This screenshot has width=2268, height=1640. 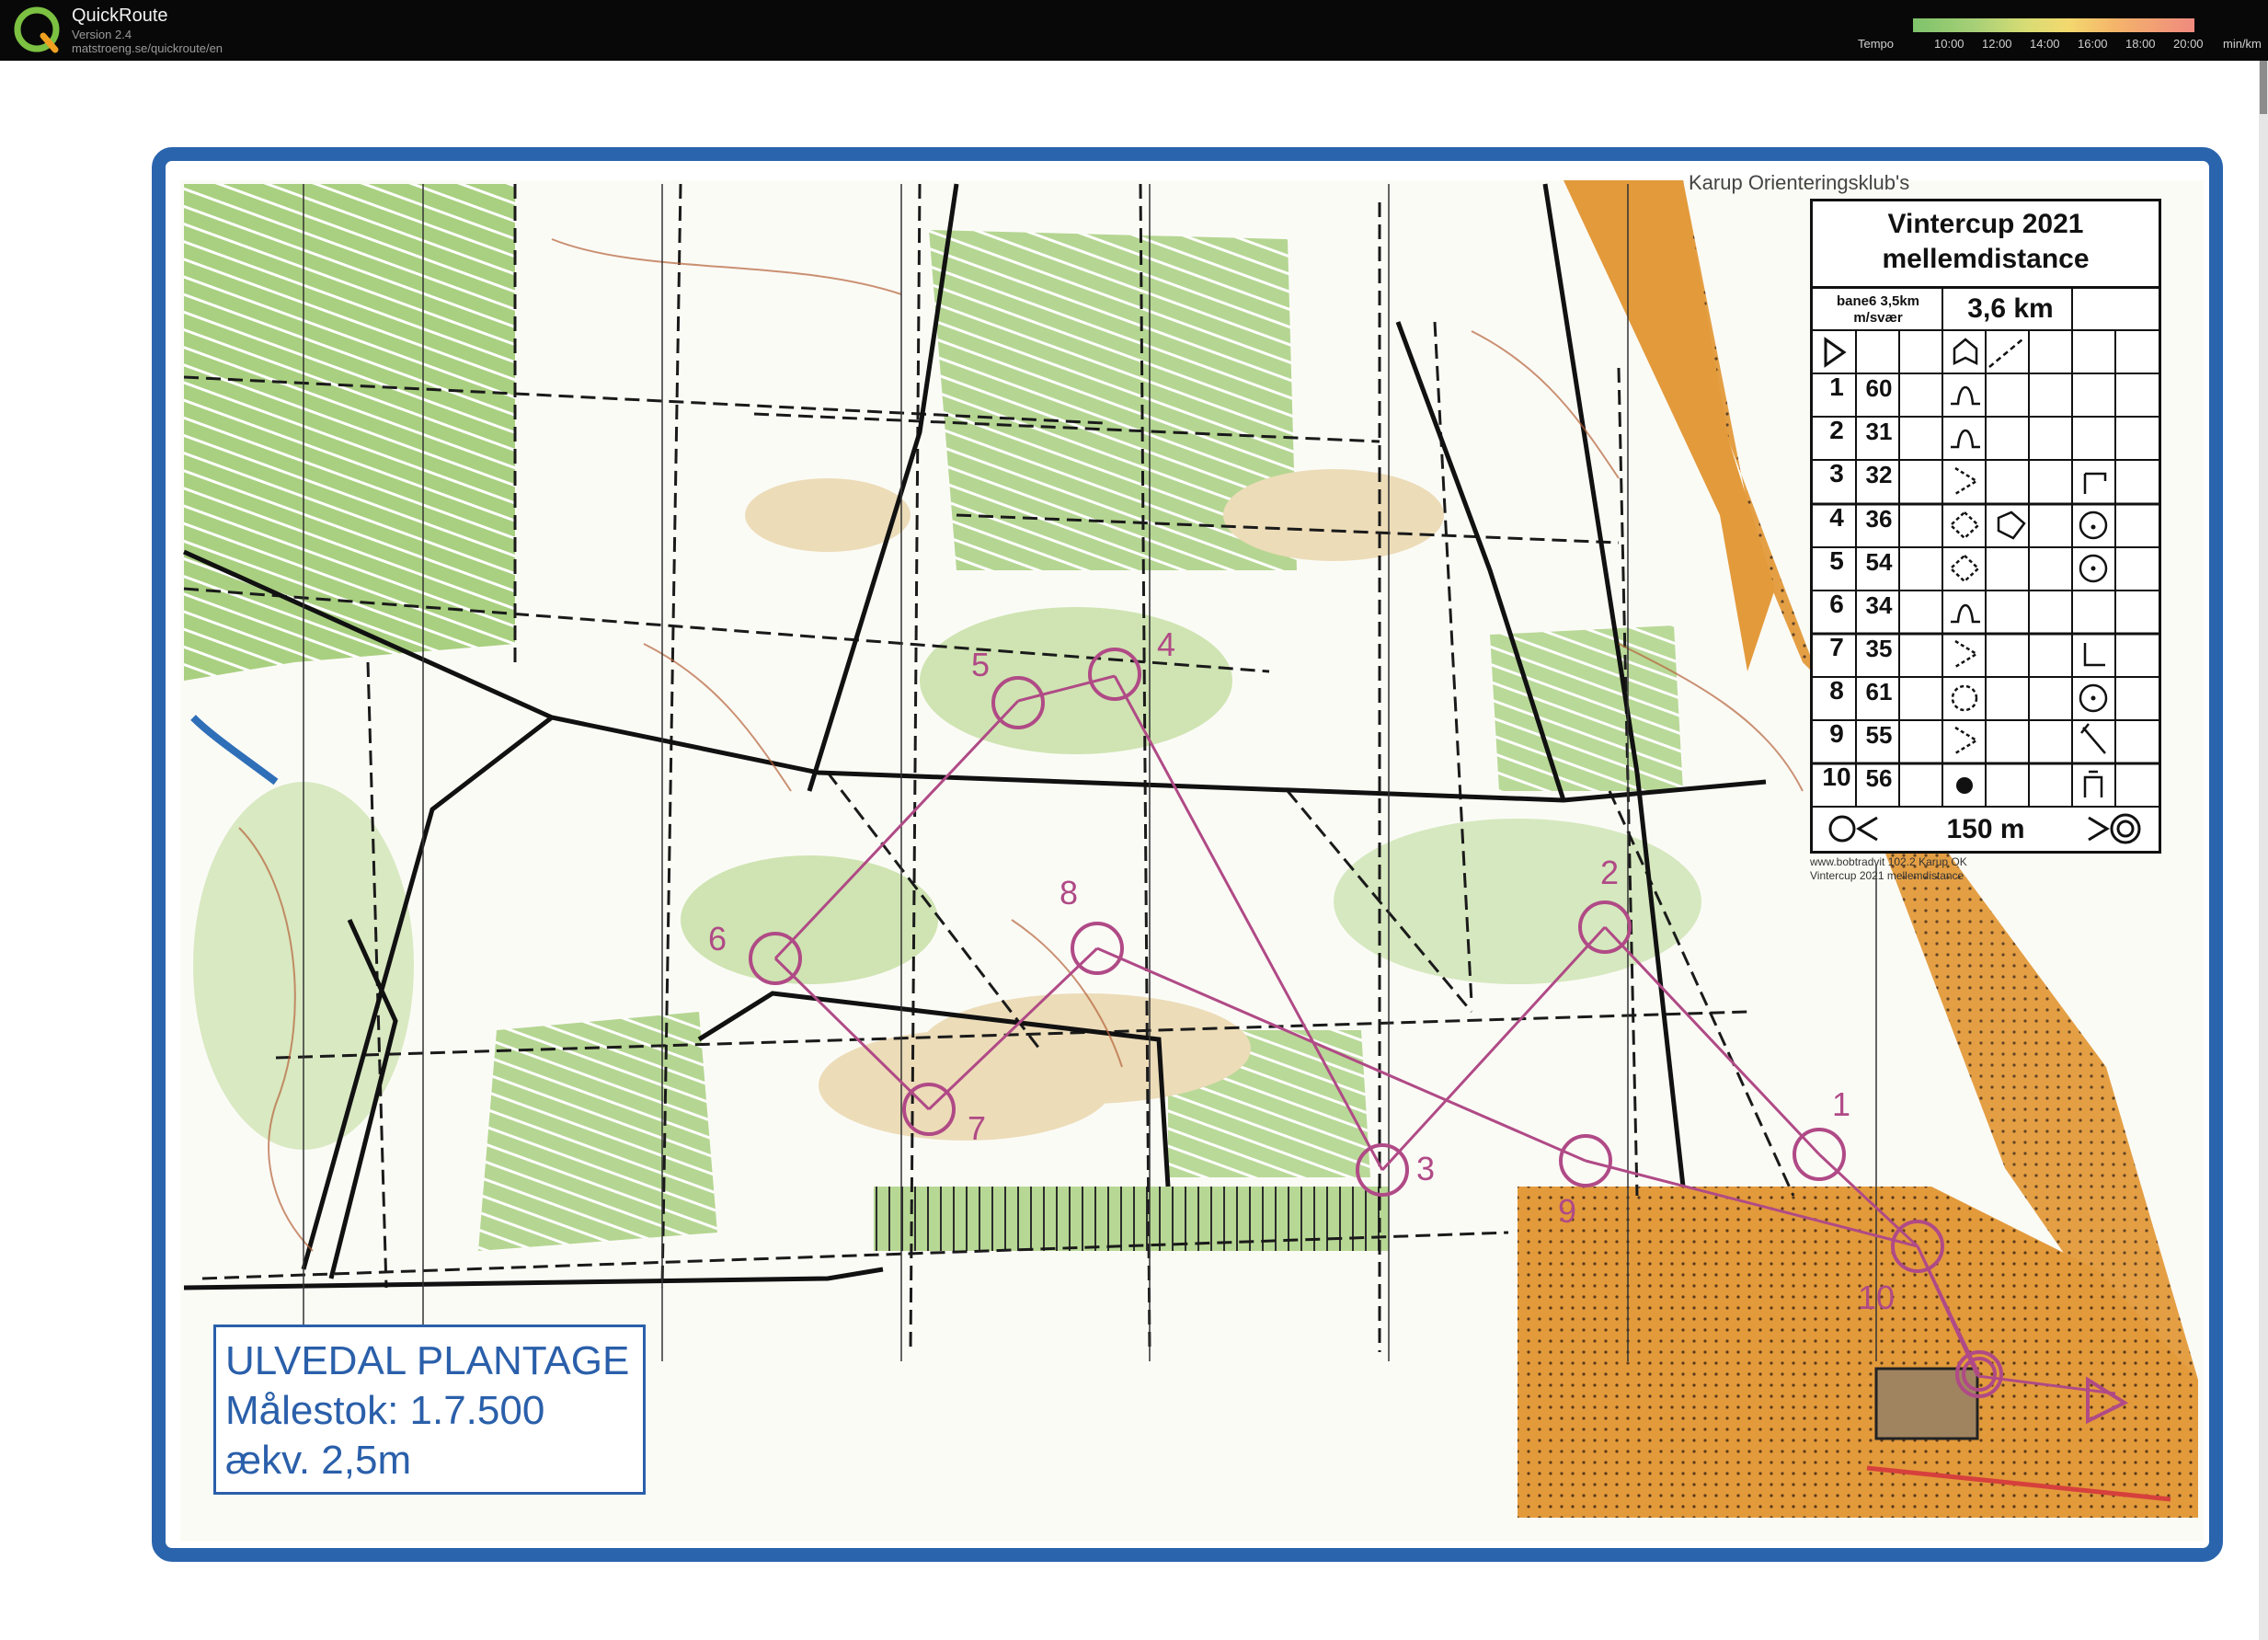 I want to click on printer-credit: www.bobtradvit 102.2 Karup OK, so click(x=1888, y=861).